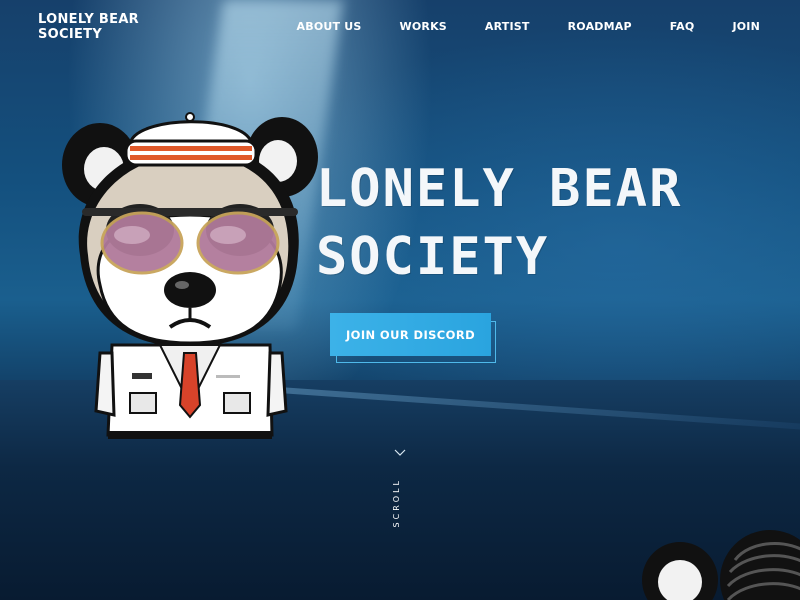 The image size is (800, 600). Describe the element at coordinates (329, 26) in the screenshot. I see `nav-about-us: ABOUT US` at that location.